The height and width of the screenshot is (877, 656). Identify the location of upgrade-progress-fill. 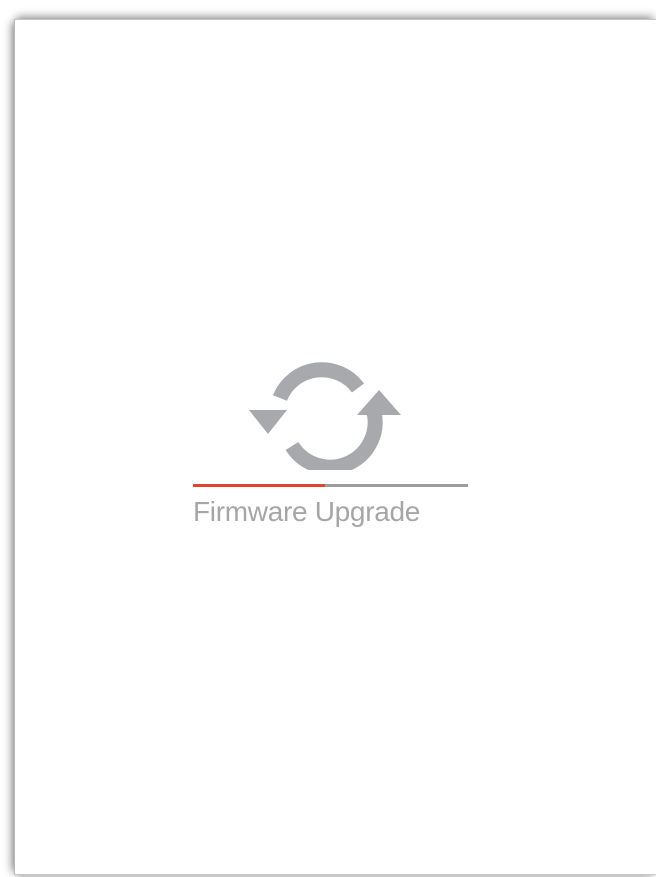
(259, 485).